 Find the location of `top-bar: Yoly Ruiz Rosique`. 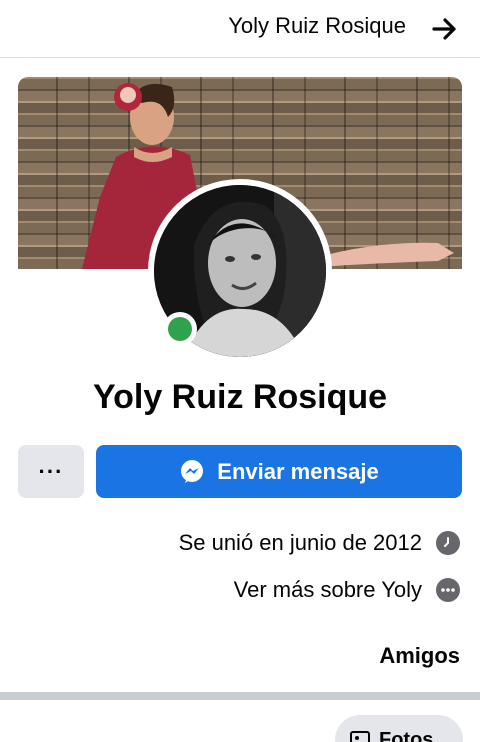

top-bar: Yoly Ruiz Rosique is located at coordinates (240, 29).